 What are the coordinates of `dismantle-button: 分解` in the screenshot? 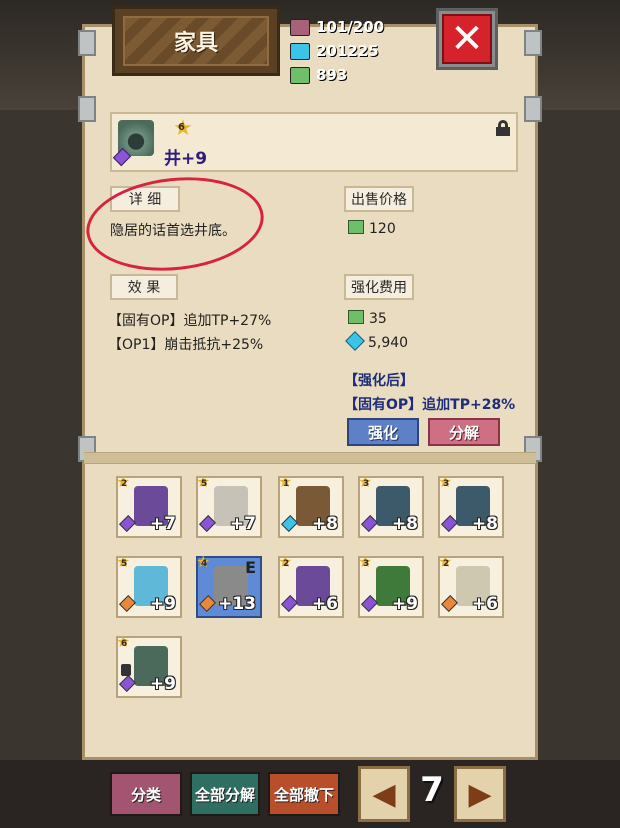 It's located at (464, 432).